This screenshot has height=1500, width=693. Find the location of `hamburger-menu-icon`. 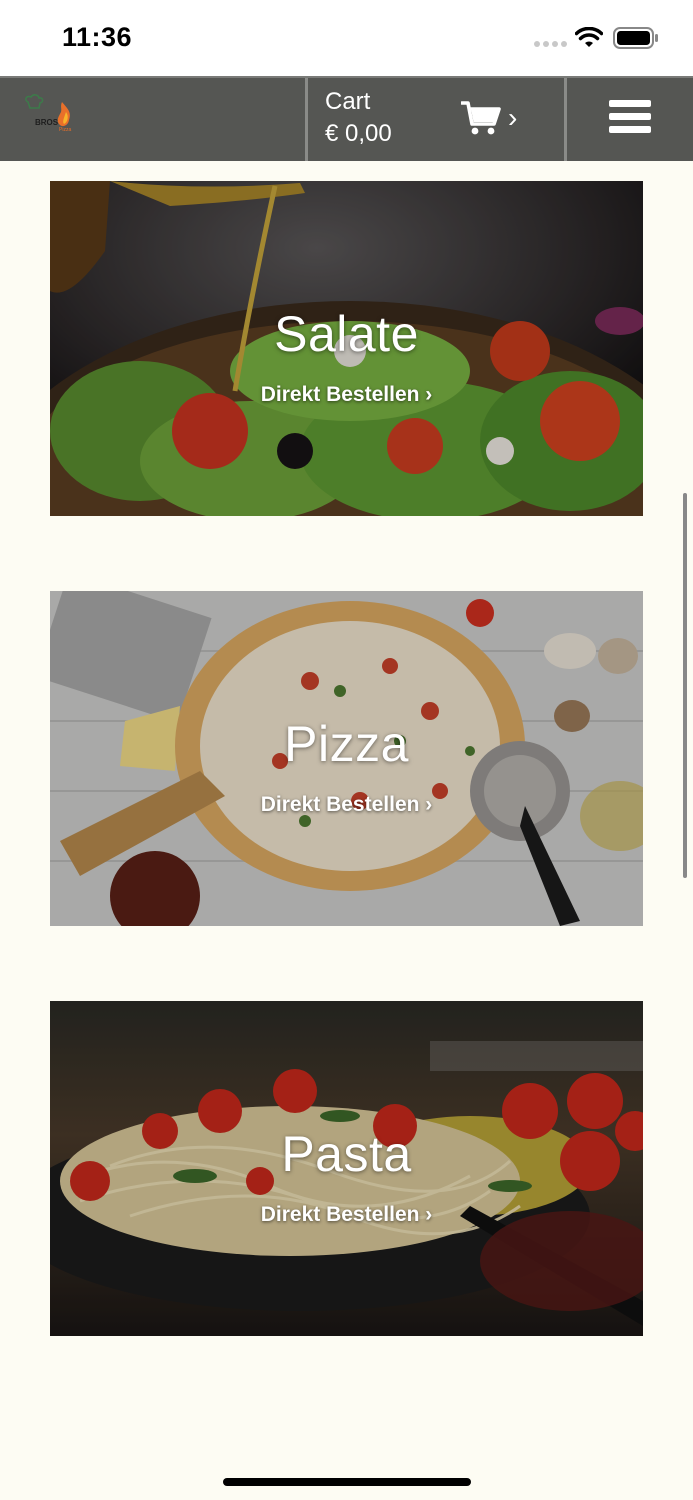

hamburger-menu-icon is located at coordinates (630, 116).